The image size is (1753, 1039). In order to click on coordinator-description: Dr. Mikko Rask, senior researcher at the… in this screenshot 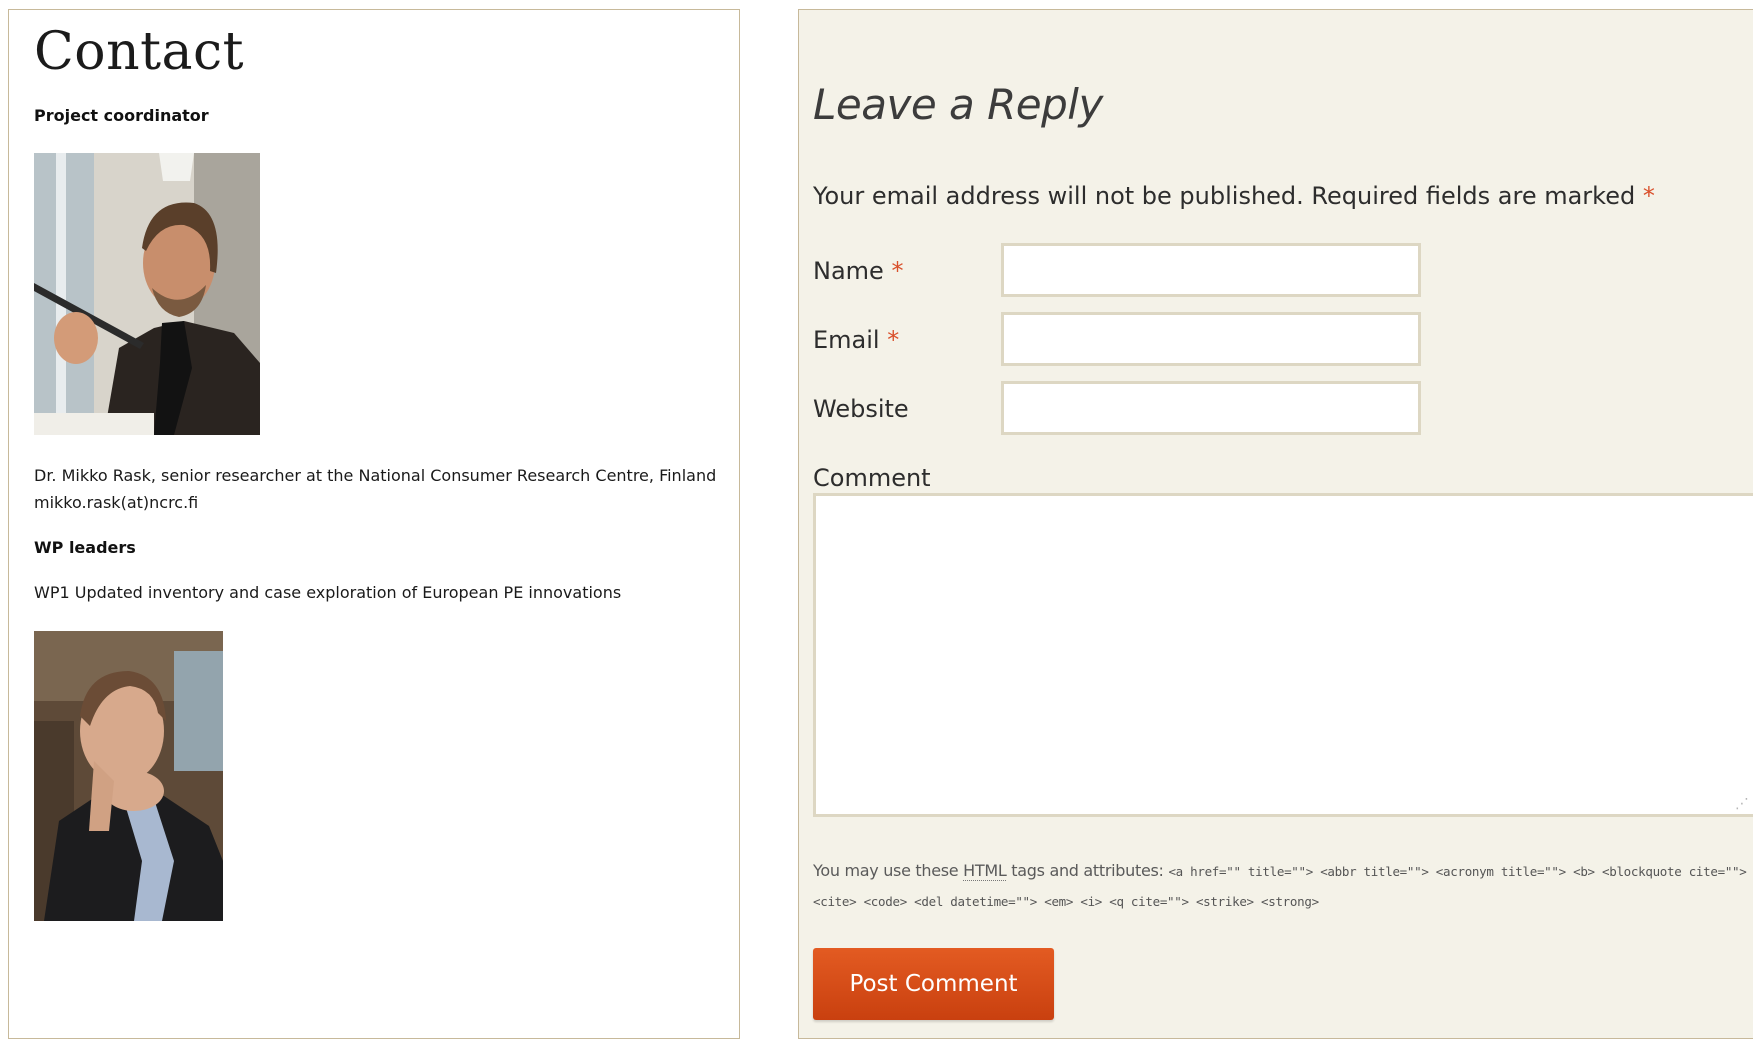, I will do `click(375, 475)`.